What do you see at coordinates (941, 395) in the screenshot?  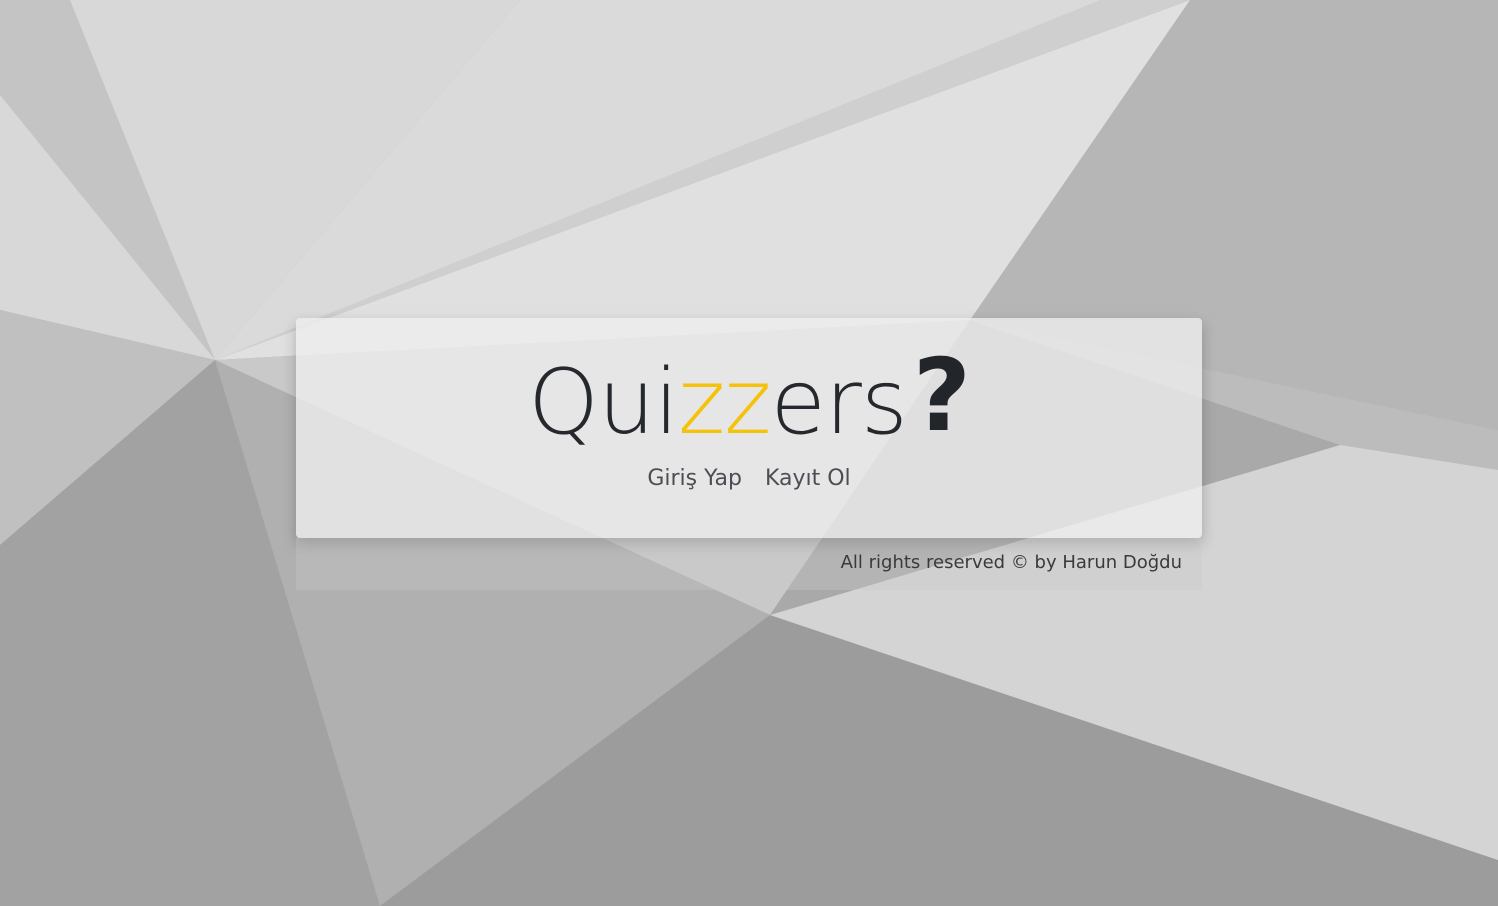 I see `question-mark-icon: ?` at bounding box center [941, 395].